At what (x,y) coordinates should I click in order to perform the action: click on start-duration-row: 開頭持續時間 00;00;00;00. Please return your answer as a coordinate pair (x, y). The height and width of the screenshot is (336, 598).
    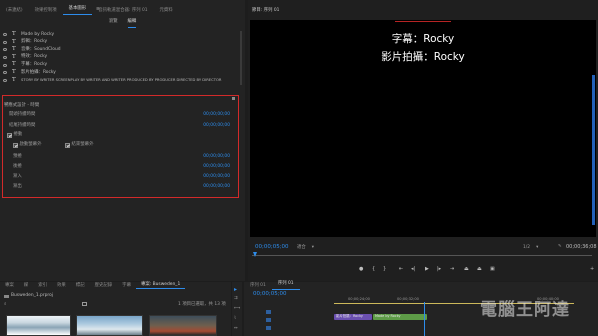
    Looking at the image, I should click on (119, 115).